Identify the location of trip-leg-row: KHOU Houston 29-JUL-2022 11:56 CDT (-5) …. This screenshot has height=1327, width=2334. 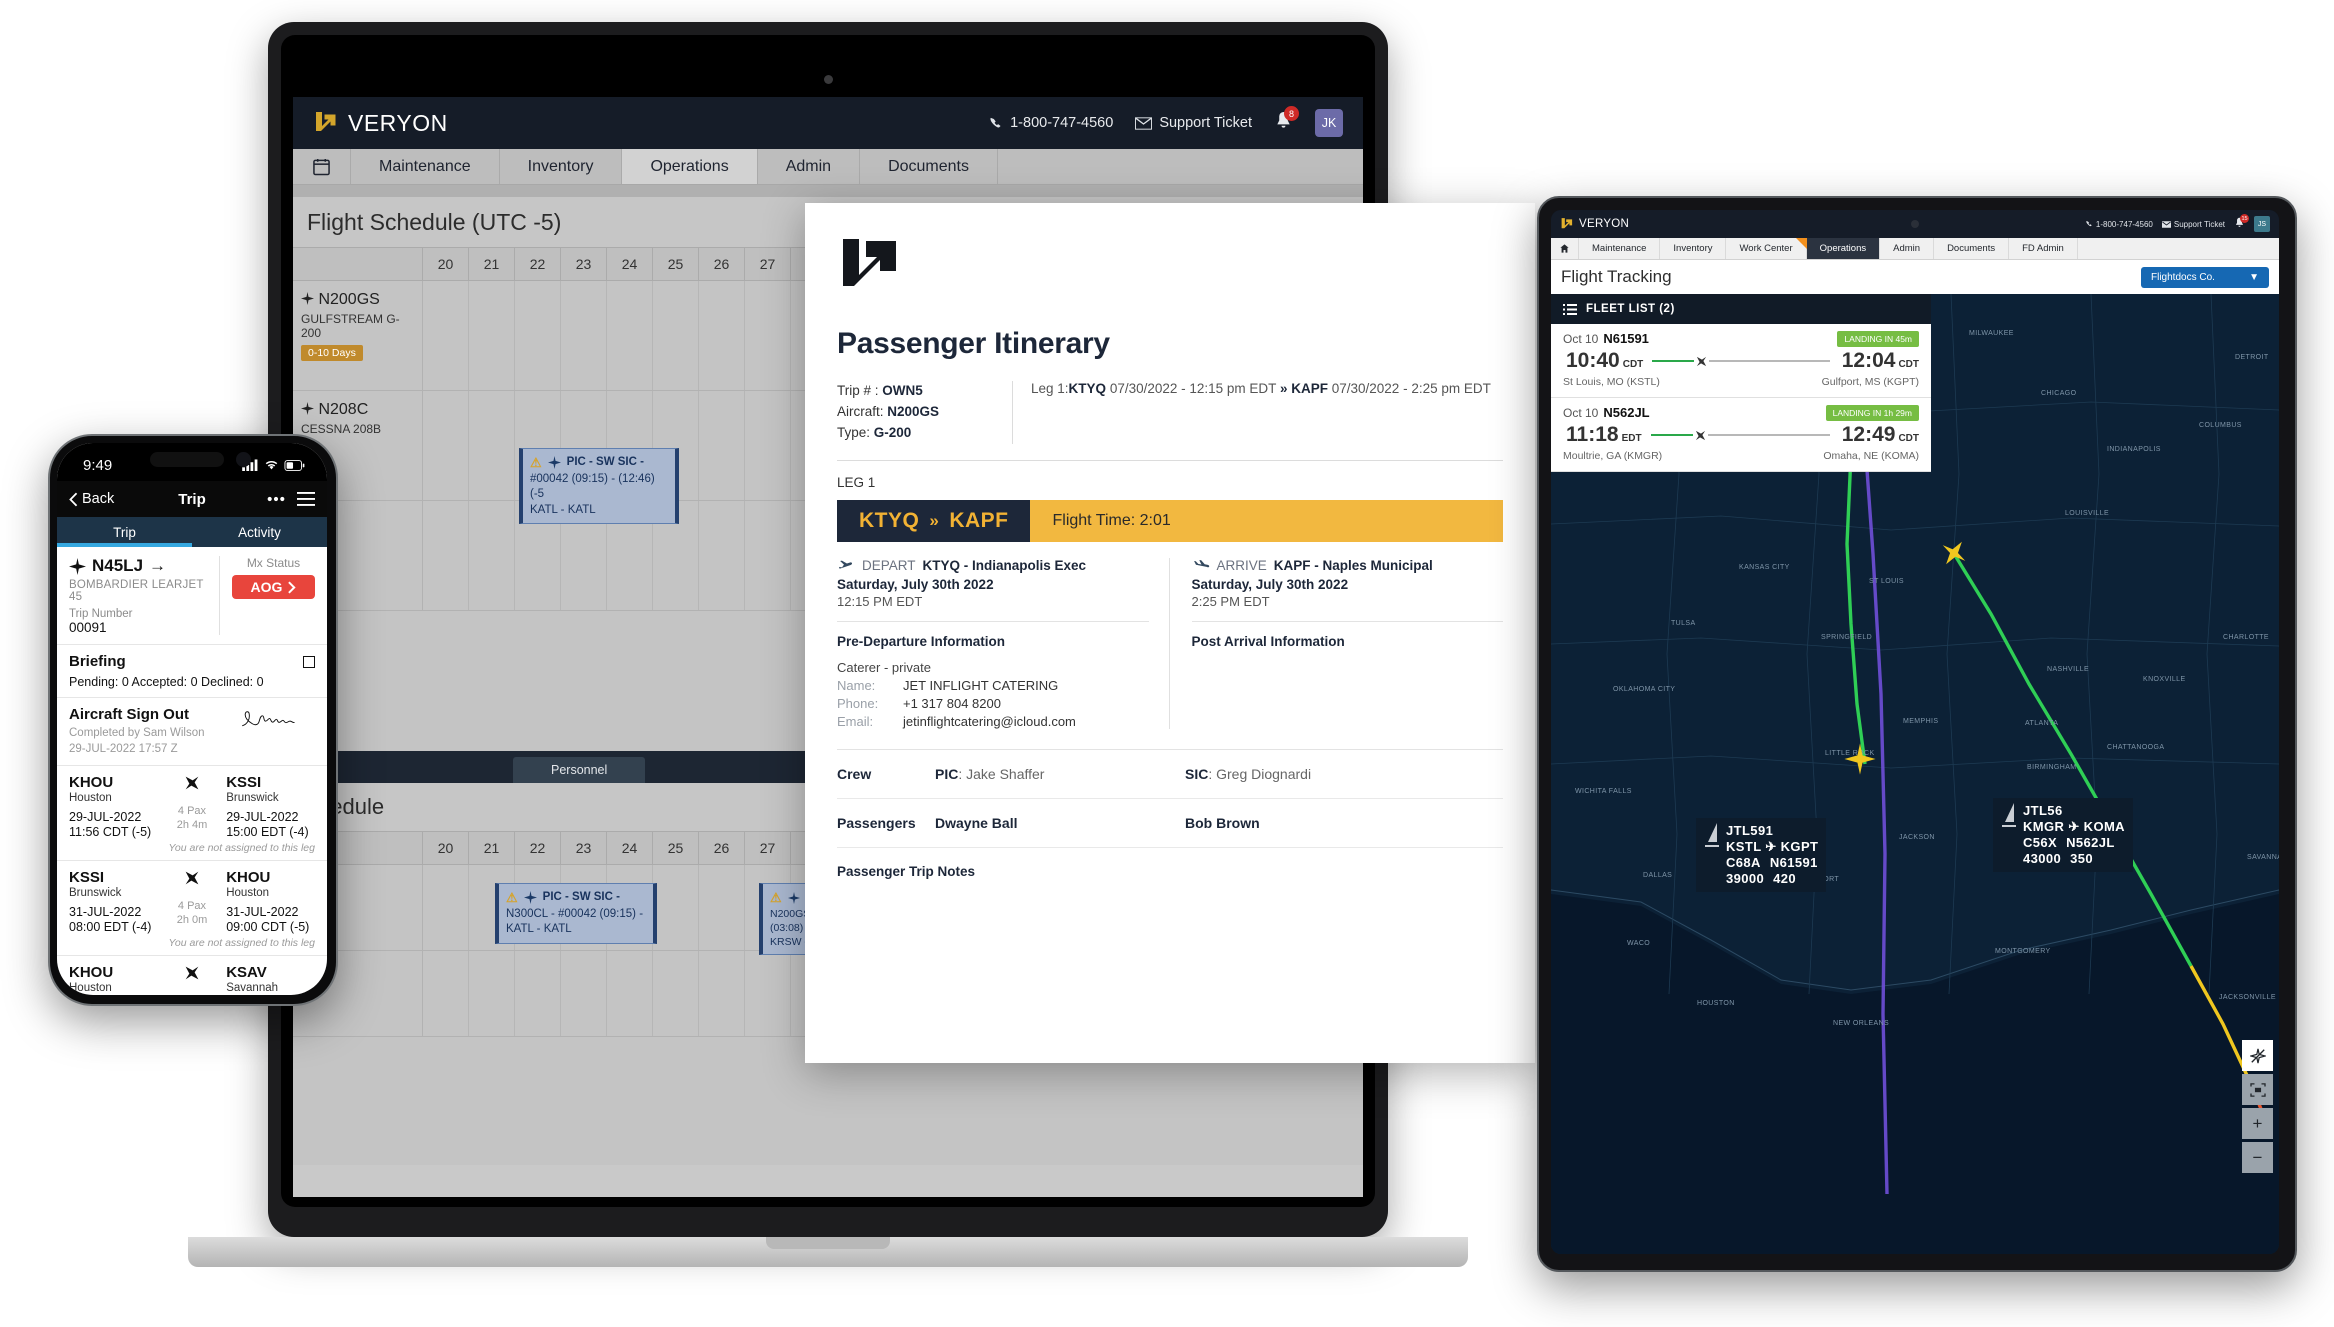
(192, 814).